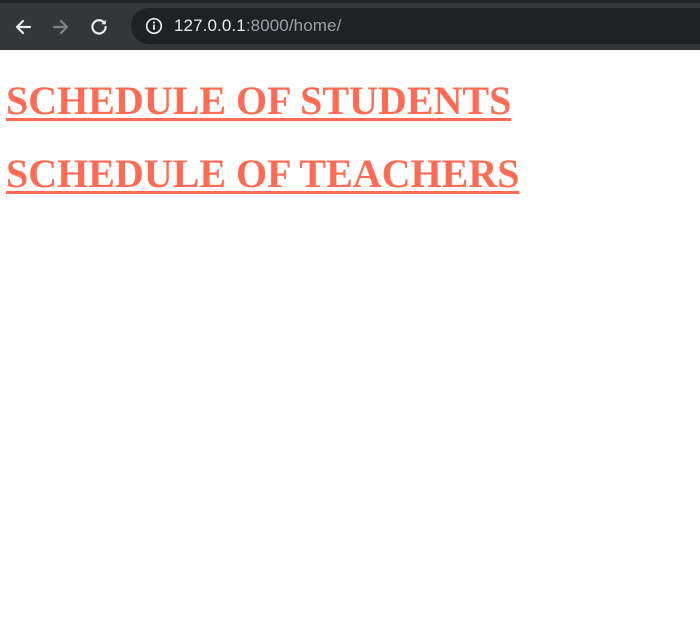  I want to click on schedule-of-students-link: SCHEDULE OF STUDENTS, so click(258, 100).